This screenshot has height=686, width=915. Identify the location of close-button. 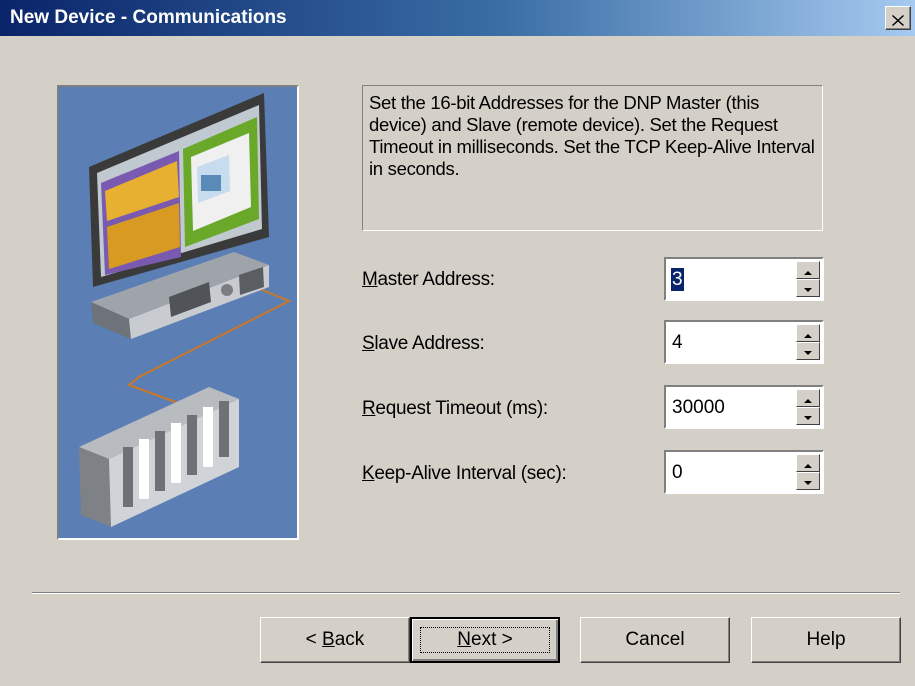
(898, 18).